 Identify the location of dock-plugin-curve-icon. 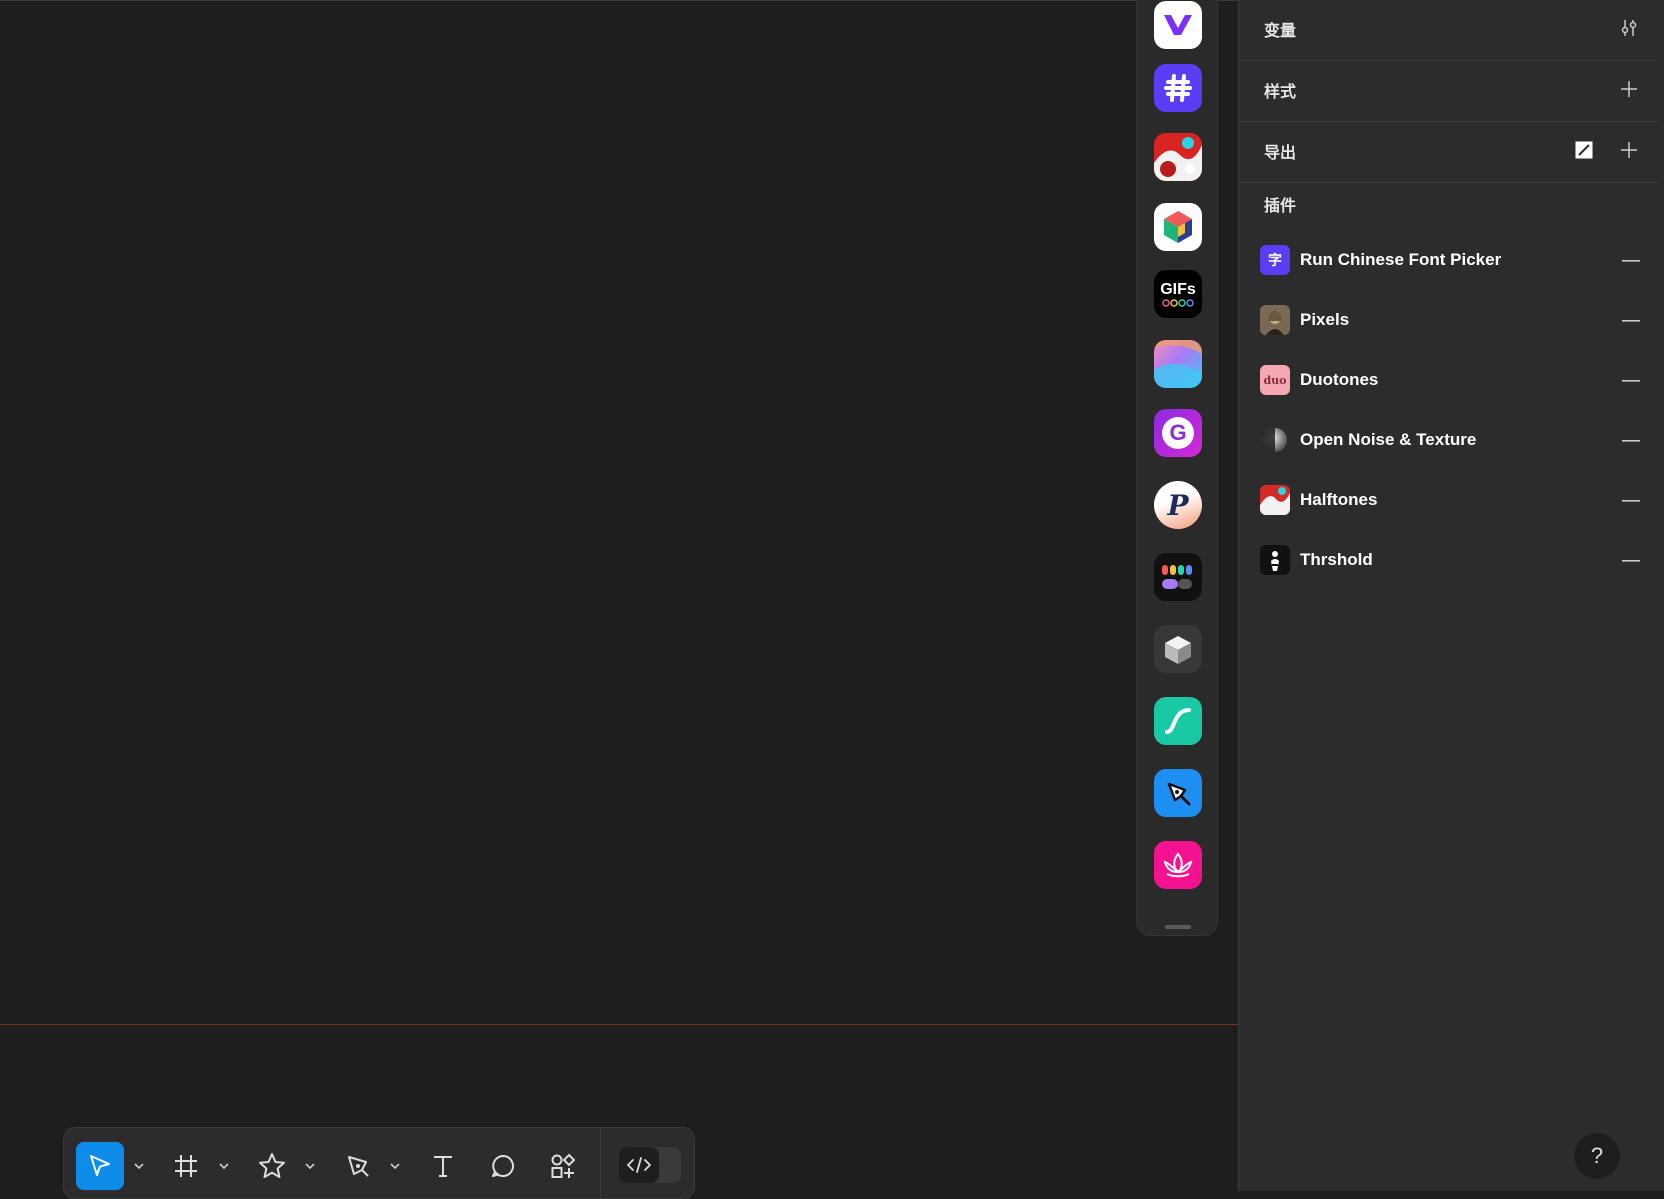
(1178, 721).